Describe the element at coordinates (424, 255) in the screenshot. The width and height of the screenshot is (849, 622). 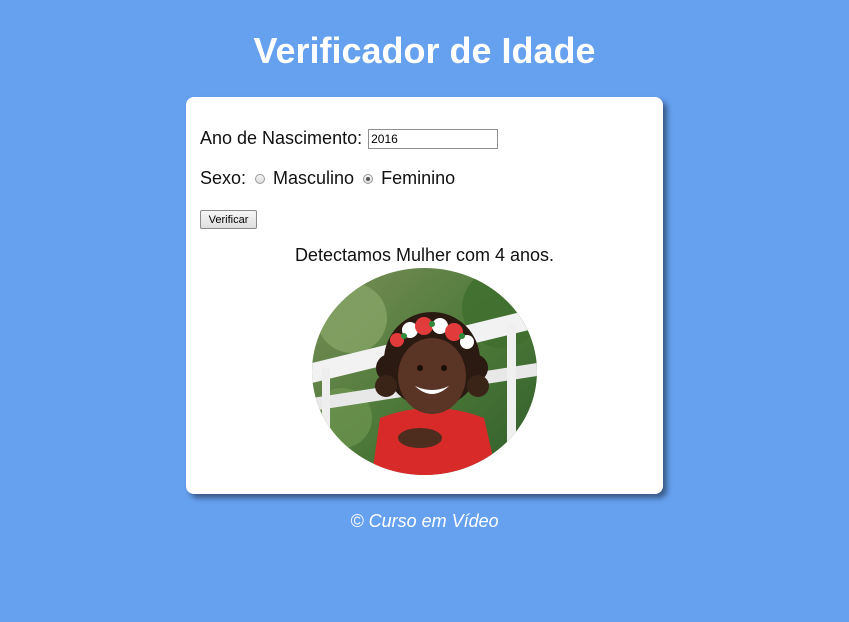
I see `result-text: Detectamos Mulher com 4 anos.` at that location.